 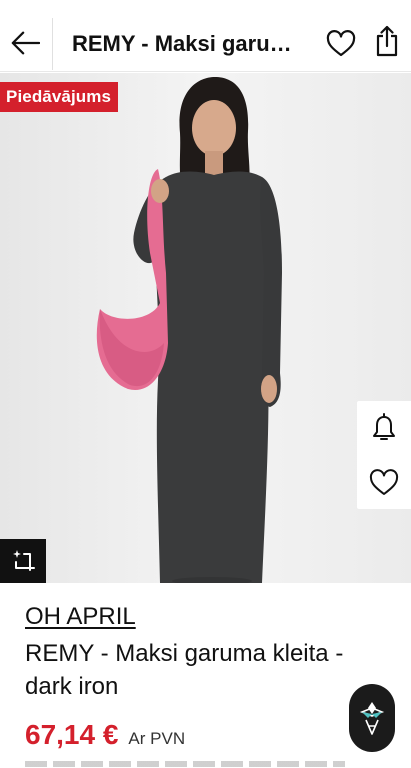 I want to click on share-button, so click(x=387, y=41).